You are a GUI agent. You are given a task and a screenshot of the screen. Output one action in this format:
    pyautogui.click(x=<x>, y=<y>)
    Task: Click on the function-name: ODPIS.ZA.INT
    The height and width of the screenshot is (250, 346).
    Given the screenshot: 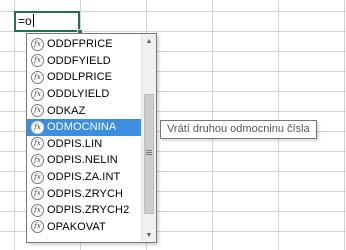 What is the action you would take?
    pyautogui.click(x=84, y=177)
    